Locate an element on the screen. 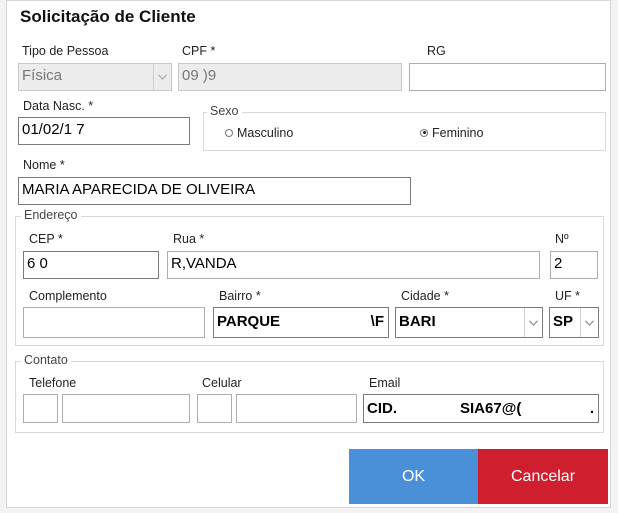 The height and width of the screenshot is (513, 618). cpf-input: 09 )9 is located at coordinates (290, 77).